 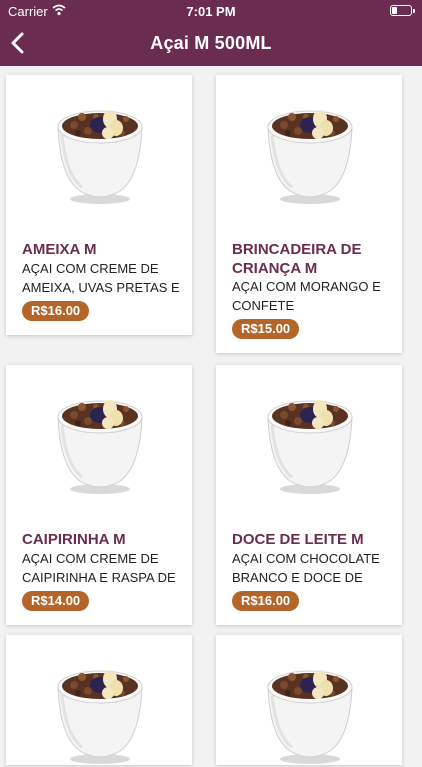 What do you see at coordinates (402, 10) in the screenshot?
I see `battery-icon` at bounding box center [402, 10].